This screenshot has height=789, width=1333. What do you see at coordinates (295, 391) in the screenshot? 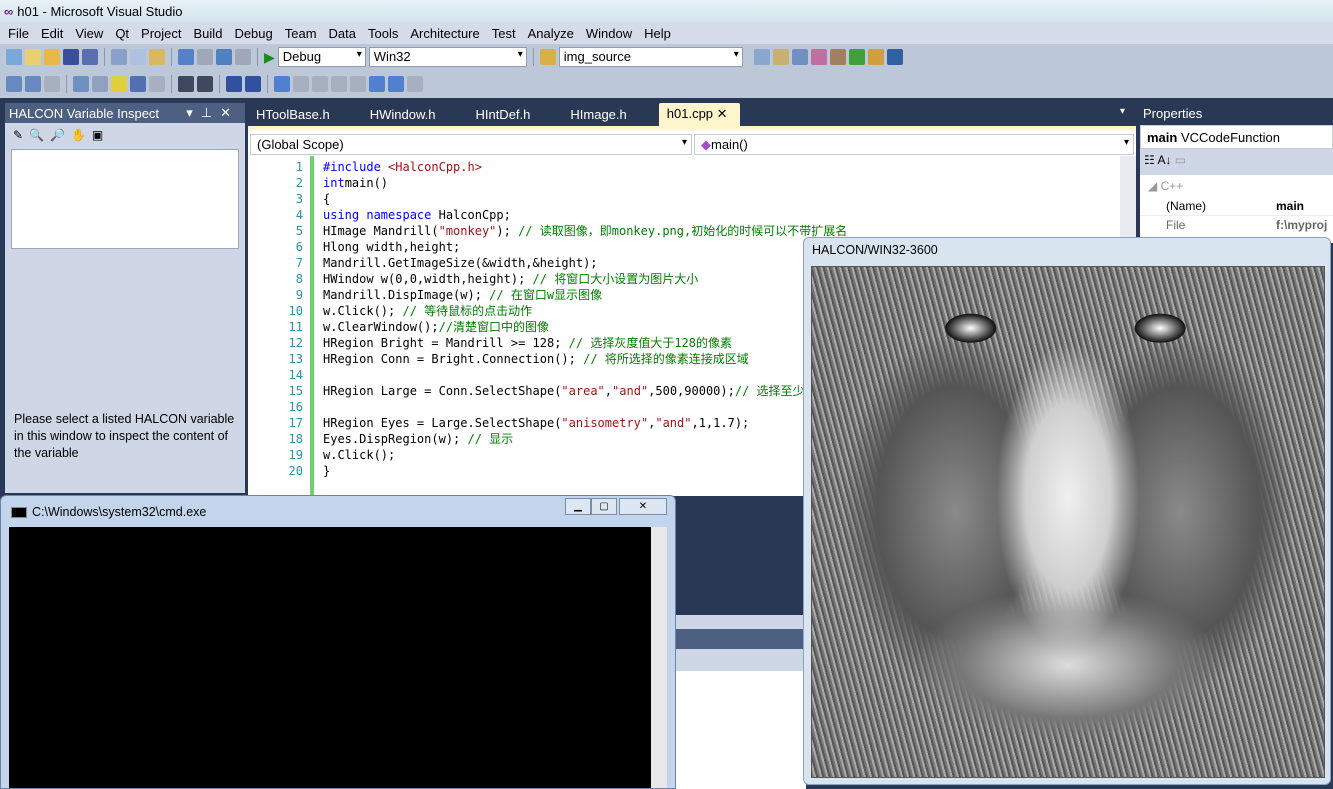
I see `line-number: 15` at bounding box center [295, 391].